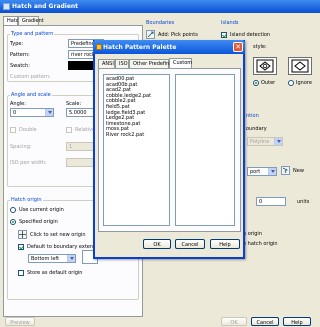  What do you see at coordinates (262, 171) in the screenshot?
I see `boundary-set-dropdown: port` at bounding box center [262, 171].